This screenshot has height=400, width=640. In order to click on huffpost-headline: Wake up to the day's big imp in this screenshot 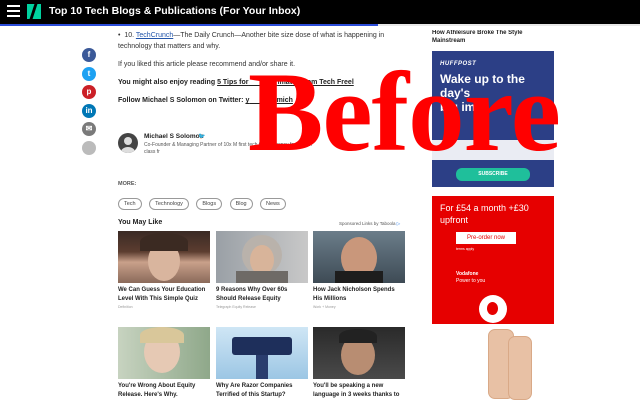, I will do `click(482, 93)`.